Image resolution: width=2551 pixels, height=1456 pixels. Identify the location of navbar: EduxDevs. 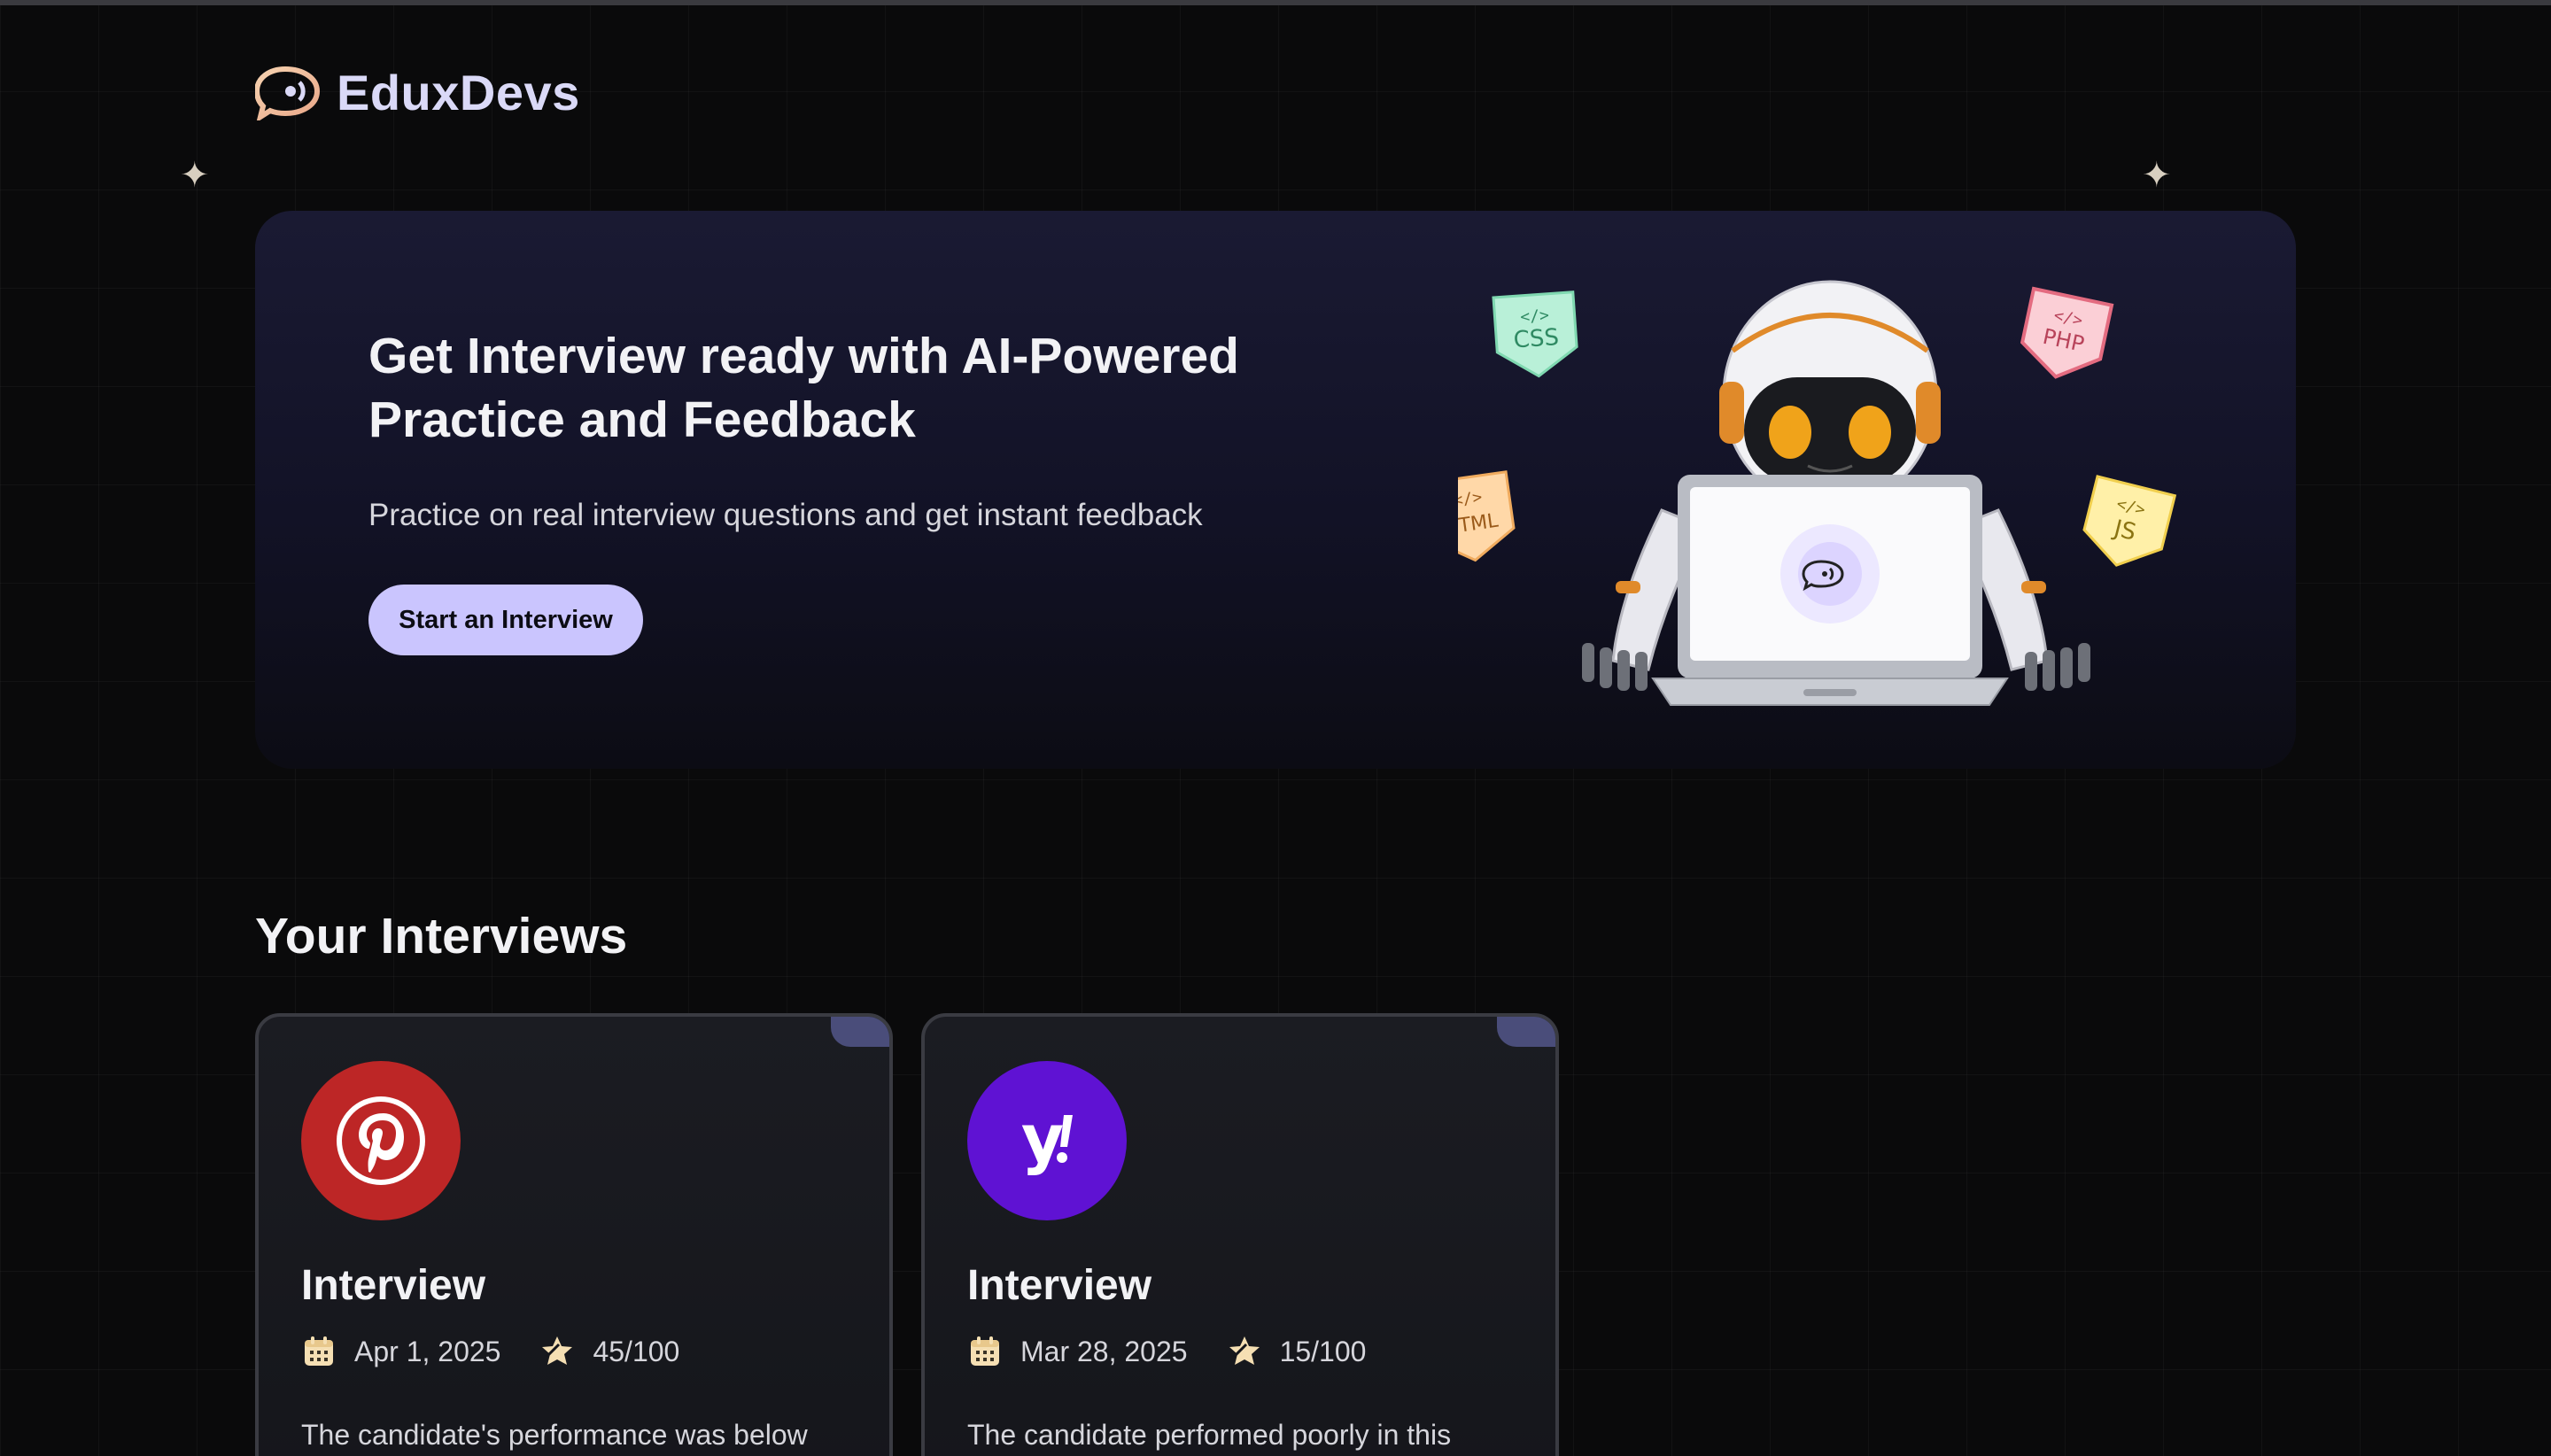
(417, 92).